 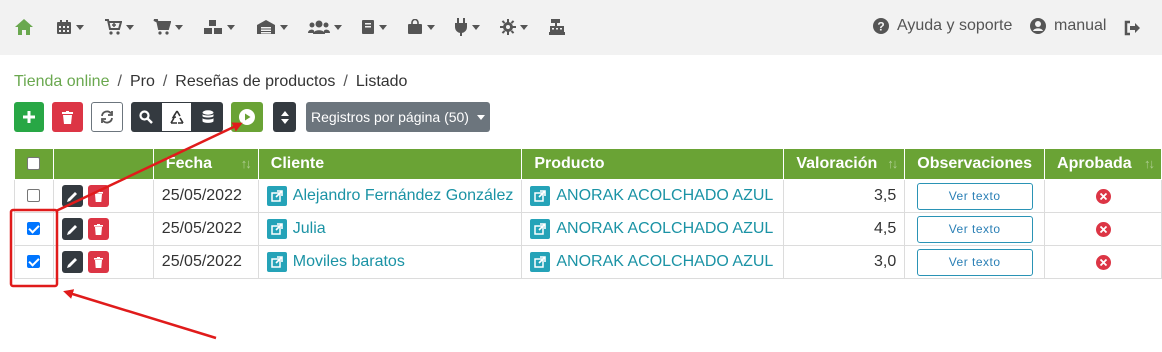 What do you see at coordinates (881, 26) in the screenshot?
I see `question-circle-icon: ?` at bounding box center [881, 26].